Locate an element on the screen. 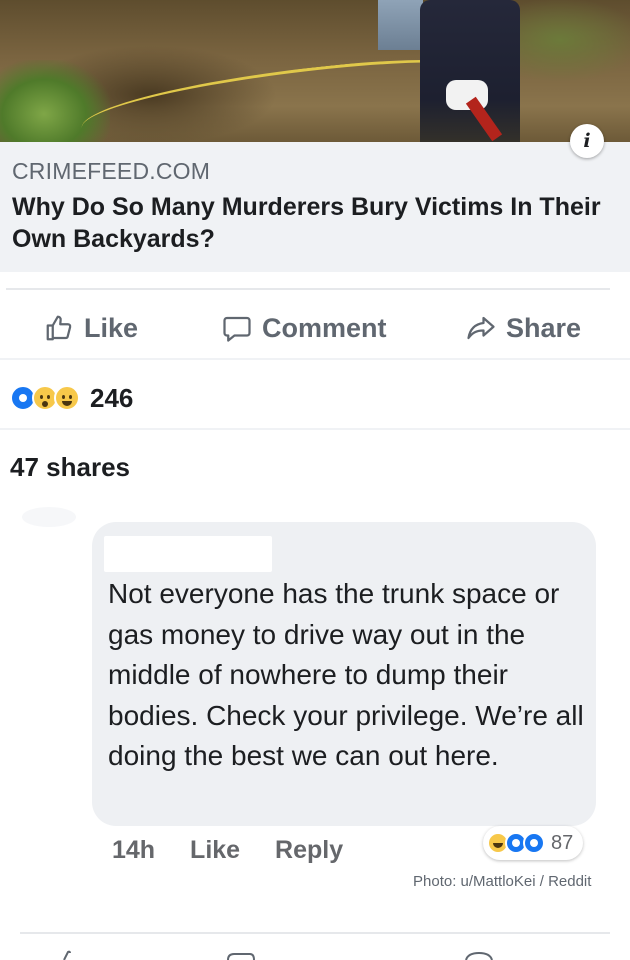 This screenshot has height=960, width=630. comment-meta: 14h Like Reply is located at coordinates (241, 850).